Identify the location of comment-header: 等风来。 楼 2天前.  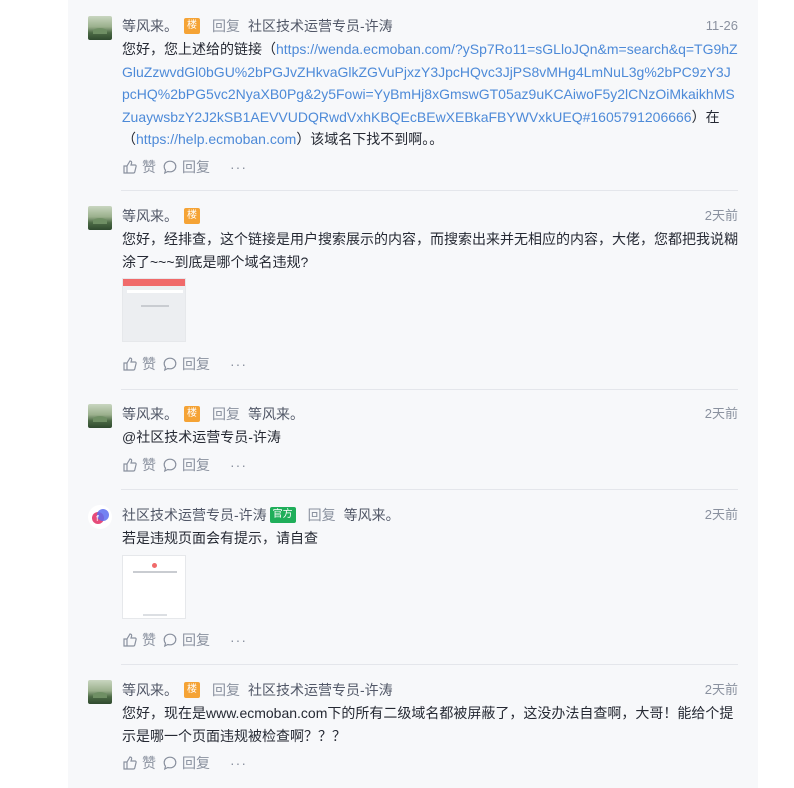
(430, 216).